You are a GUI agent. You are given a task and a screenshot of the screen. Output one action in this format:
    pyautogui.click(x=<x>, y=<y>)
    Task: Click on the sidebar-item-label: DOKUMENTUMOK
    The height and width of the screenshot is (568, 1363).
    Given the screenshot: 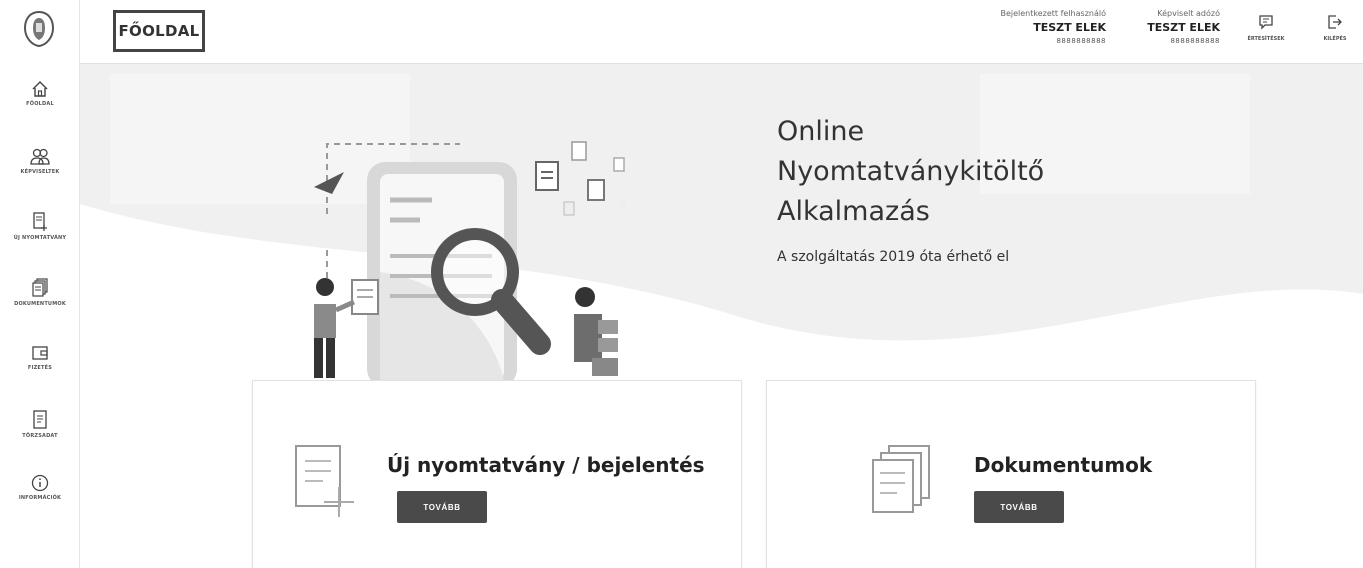 What is the action you would take?
    pyautogui.click(x=40, y=304)
    